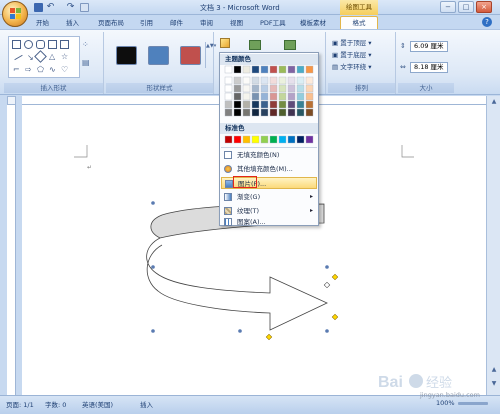 This screenshot has width=500, height=414. What do you see at coordinates (50, 7) in the screenshot?
I see `undo-icon: ↶` at bounding box center [50, 7].